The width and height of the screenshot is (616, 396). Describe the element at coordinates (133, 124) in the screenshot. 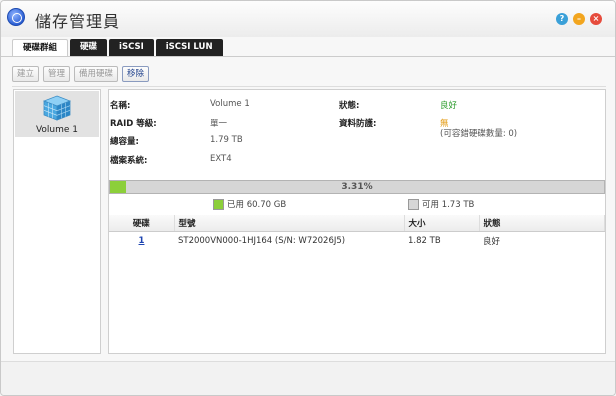

I see `raid-label: RAID 等級:` at that location.